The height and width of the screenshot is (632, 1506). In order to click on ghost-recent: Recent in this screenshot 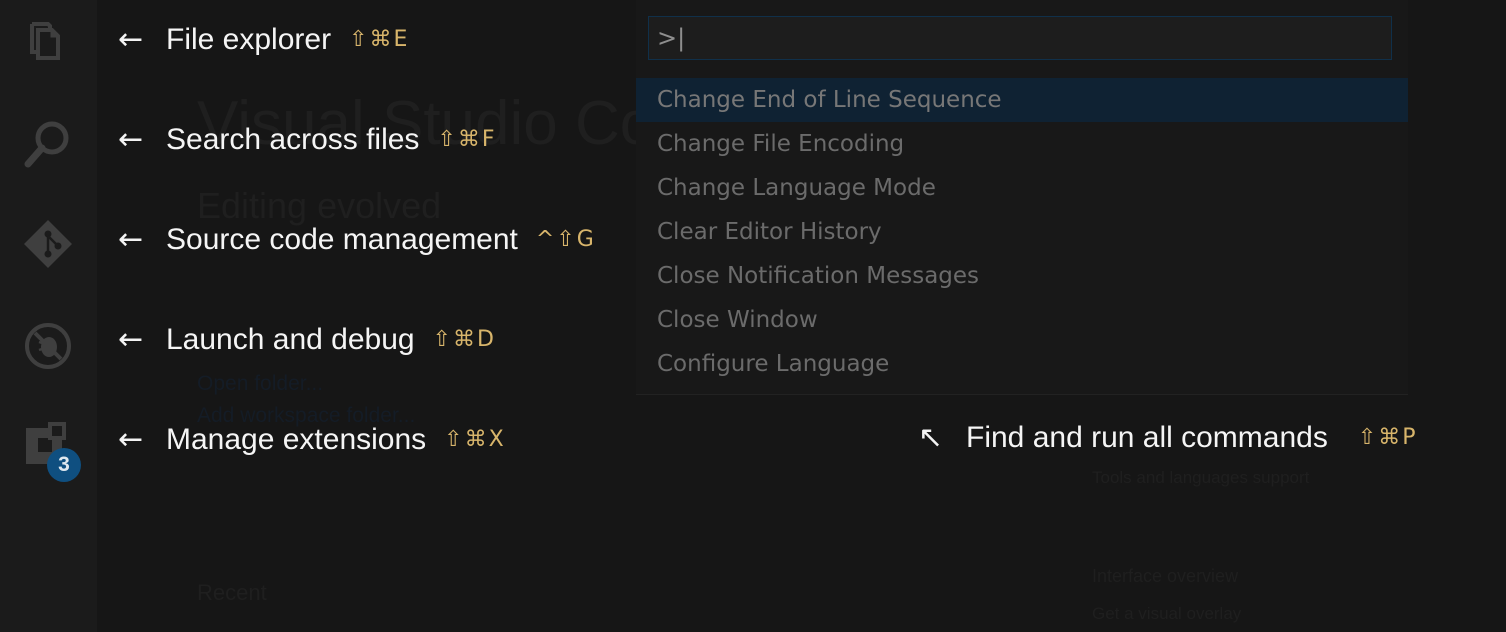, I will do `click(232, 592)`.